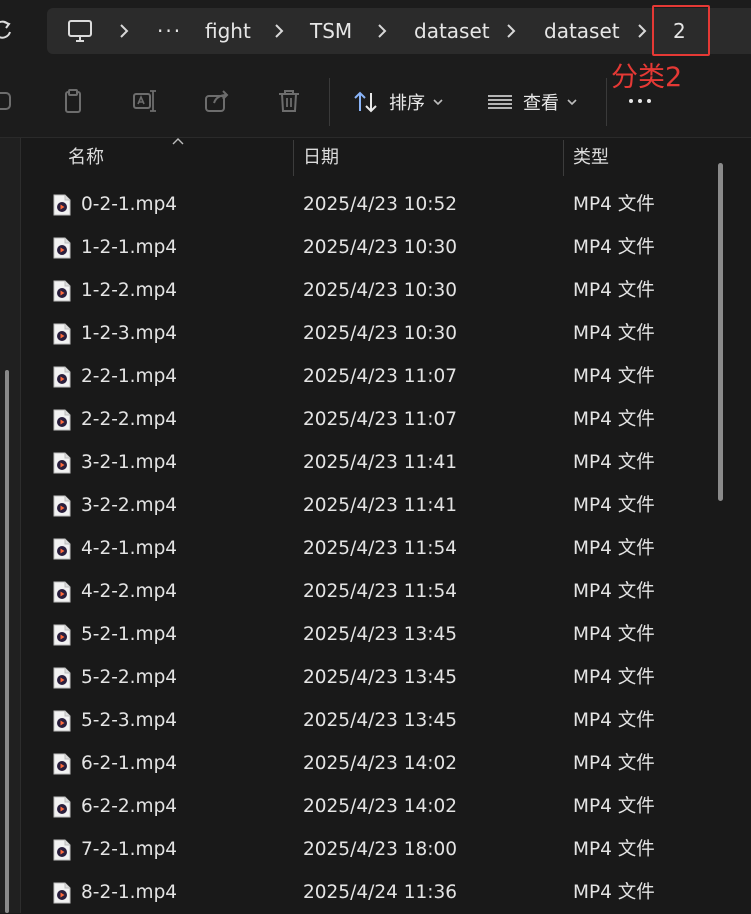 This screenshot has height=914, width=751. I want to click on file-name: 6-2-1.mp4, so click(129, 763).